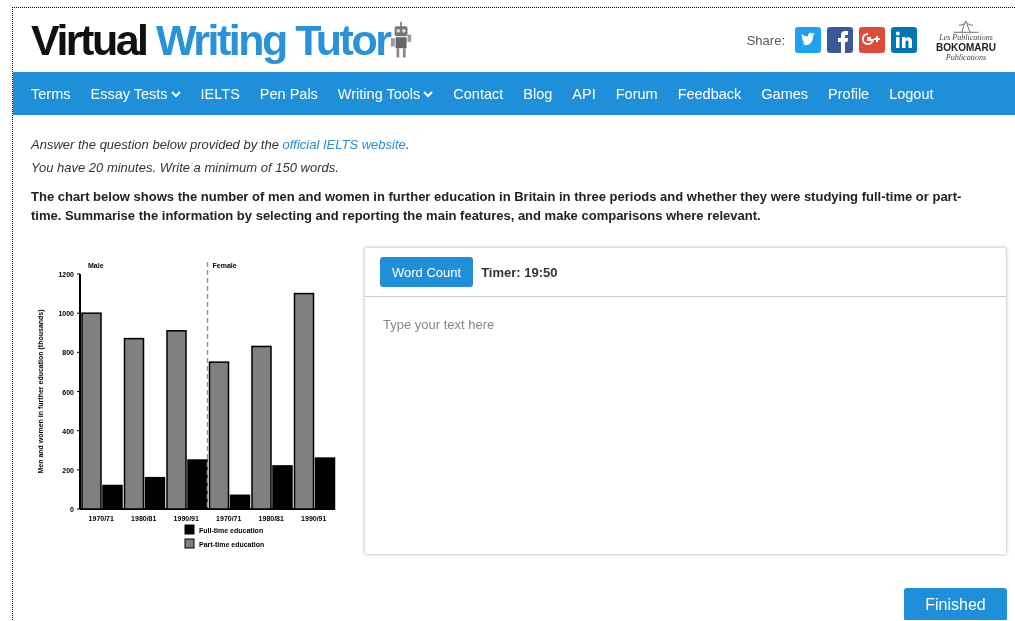 The width and height of the screenshot is (1015, 621). What do you see at coordinates (185, 167) in the screenshot?
I see `time-note: You have 20 minutes. Write a minimum of 150 words.` at bounding box center [185, 167].